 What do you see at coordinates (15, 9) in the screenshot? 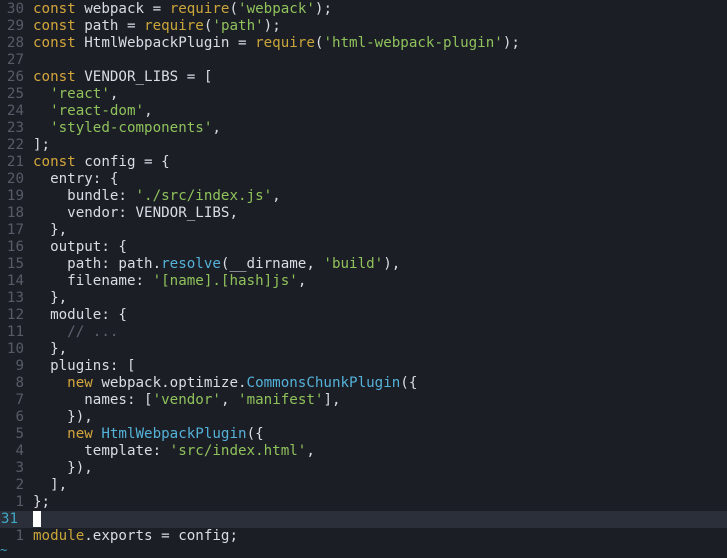
I see `line-number: 30` at bounding box center [15, 9].